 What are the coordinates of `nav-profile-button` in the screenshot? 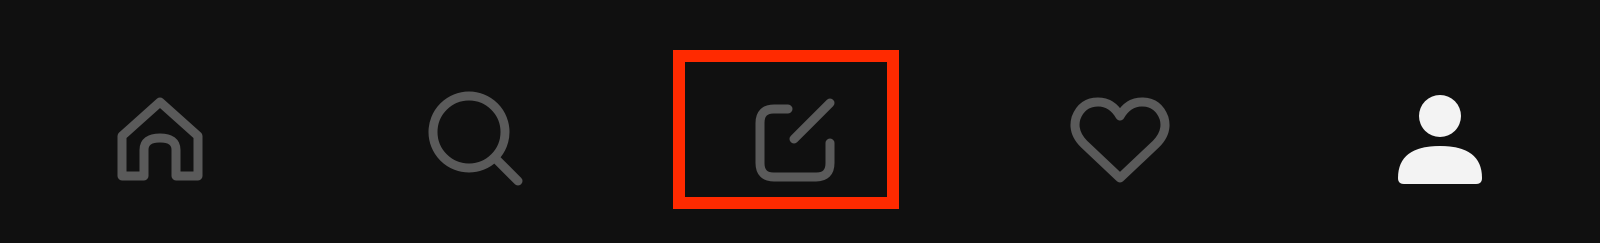 It's located at (1440, 140).